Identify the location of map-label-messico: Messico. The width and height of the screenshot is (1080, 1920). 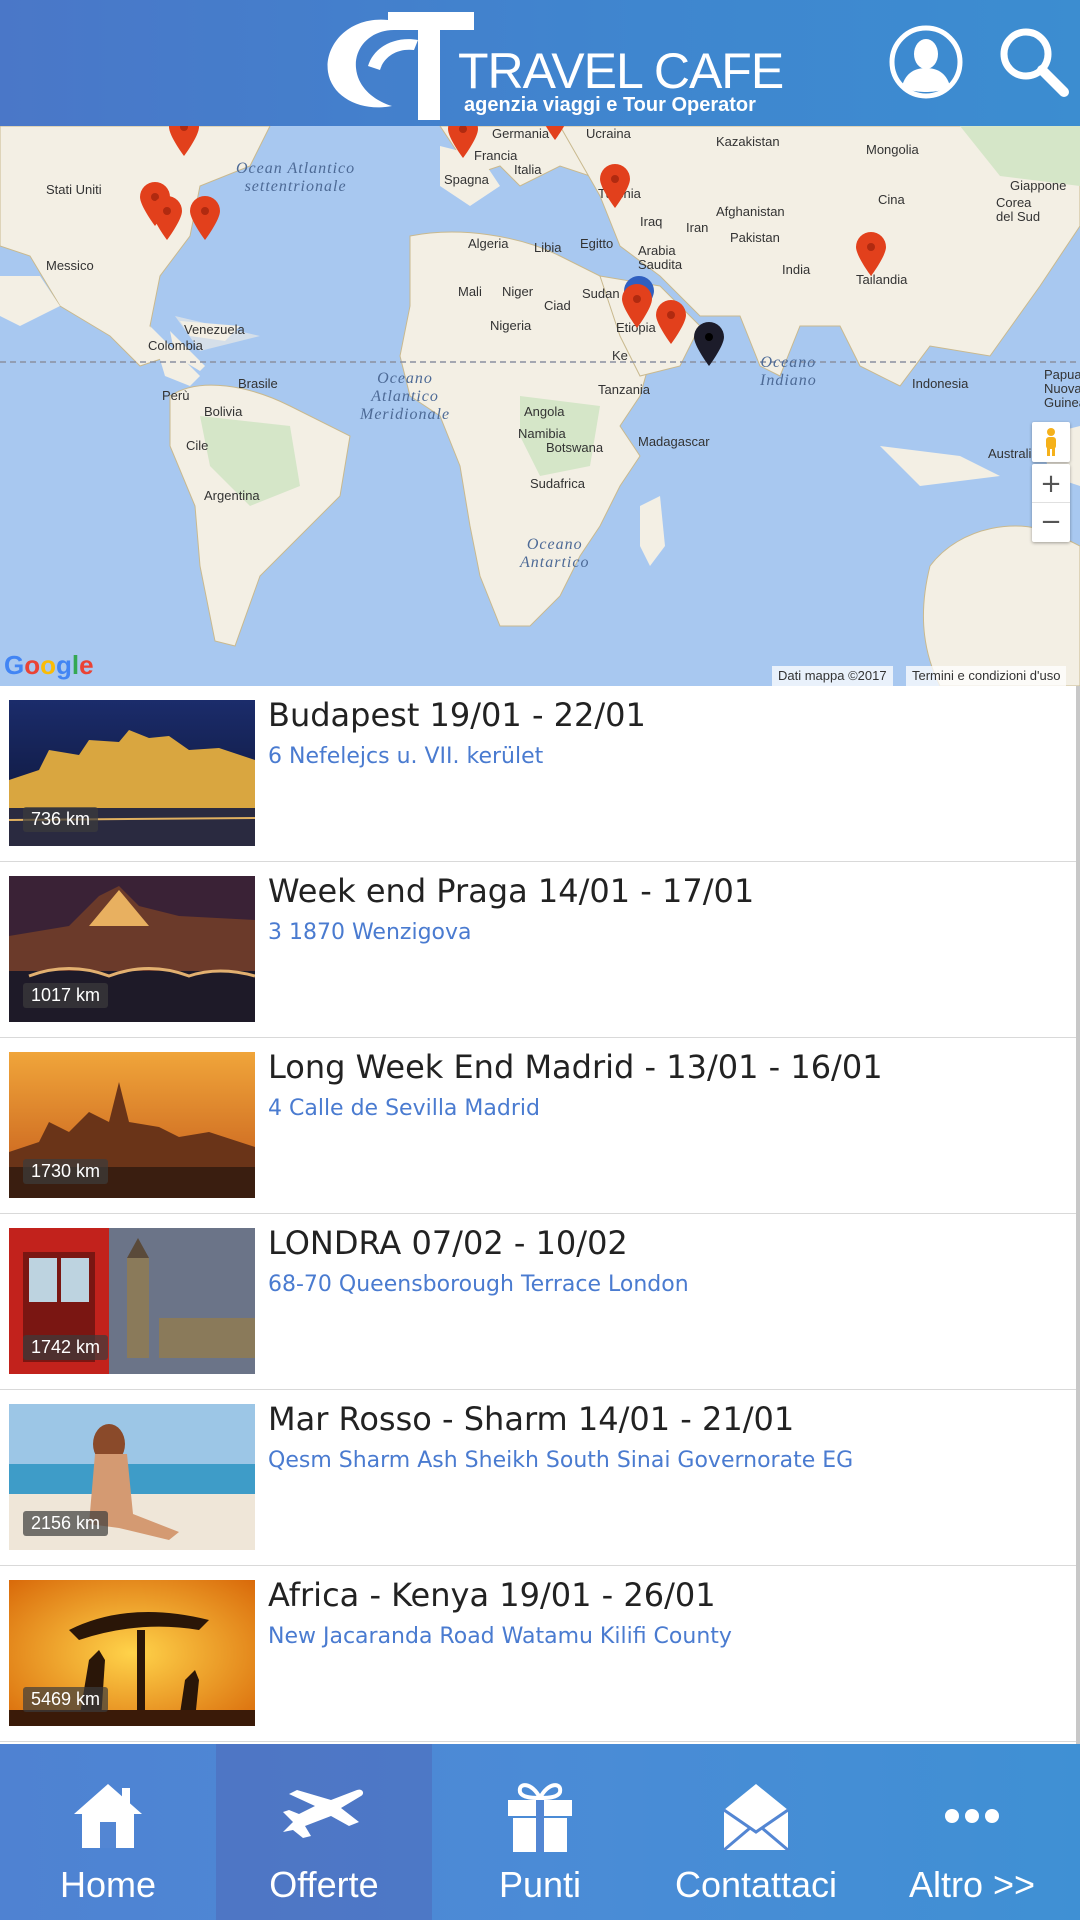
(70, 265).